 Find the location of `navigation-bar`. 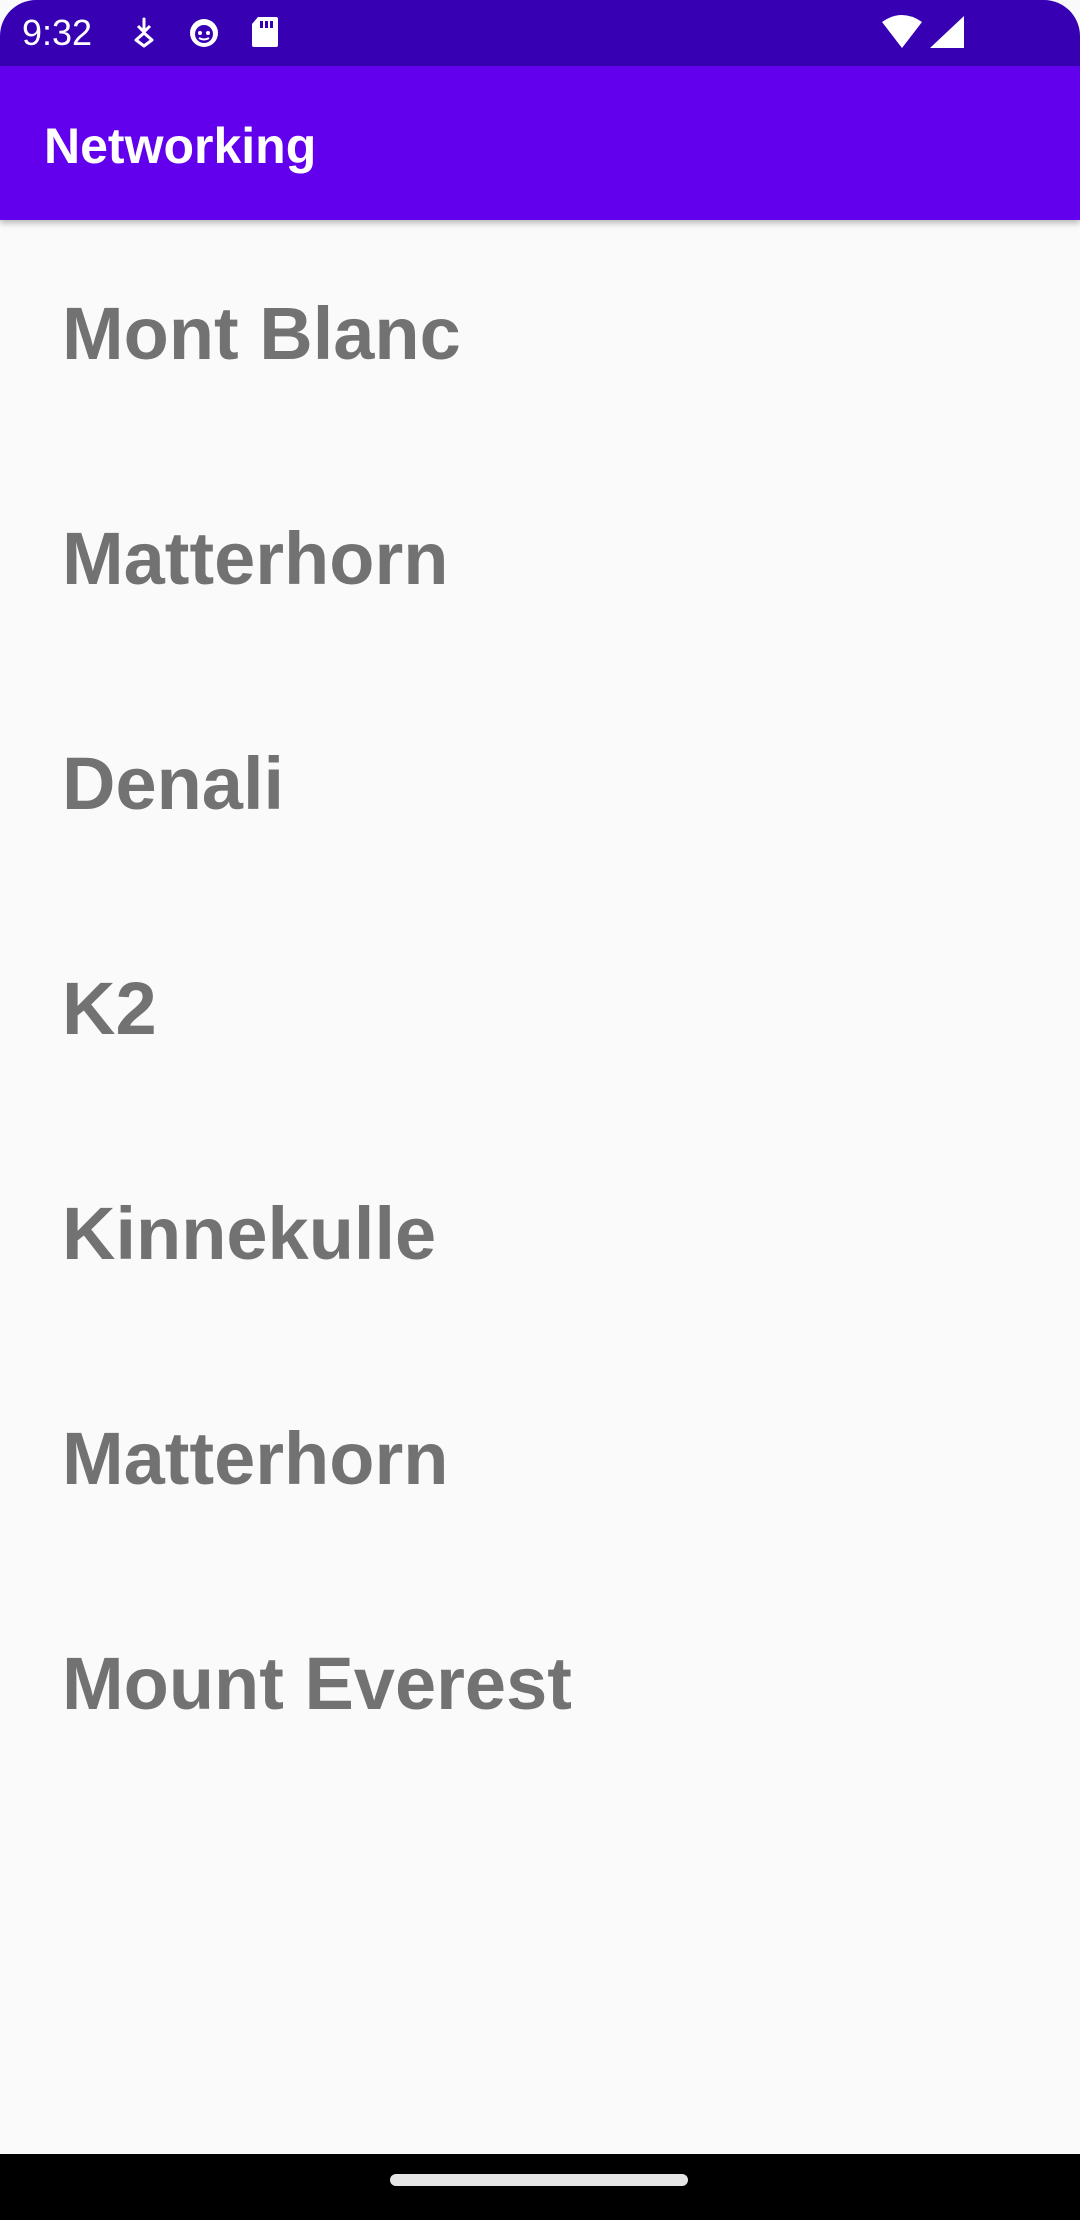

navigation-bar is located at coordinates (540, 2187).